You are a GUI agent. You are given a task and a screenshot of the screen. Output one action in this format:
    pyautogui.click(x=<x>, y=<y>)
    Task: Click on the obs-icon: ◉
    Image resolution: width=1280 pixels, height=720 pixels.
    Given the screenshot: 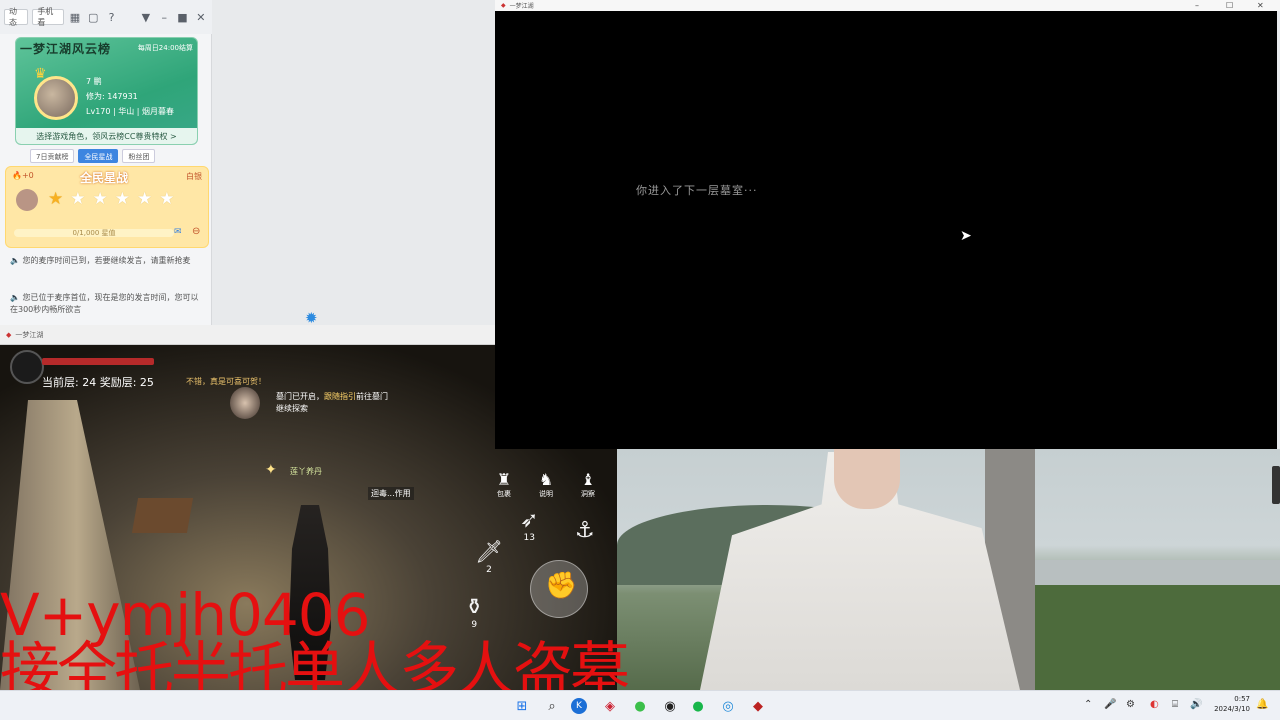 What is the action you would take?
    pyautogui.click(x=670, y=706)
    